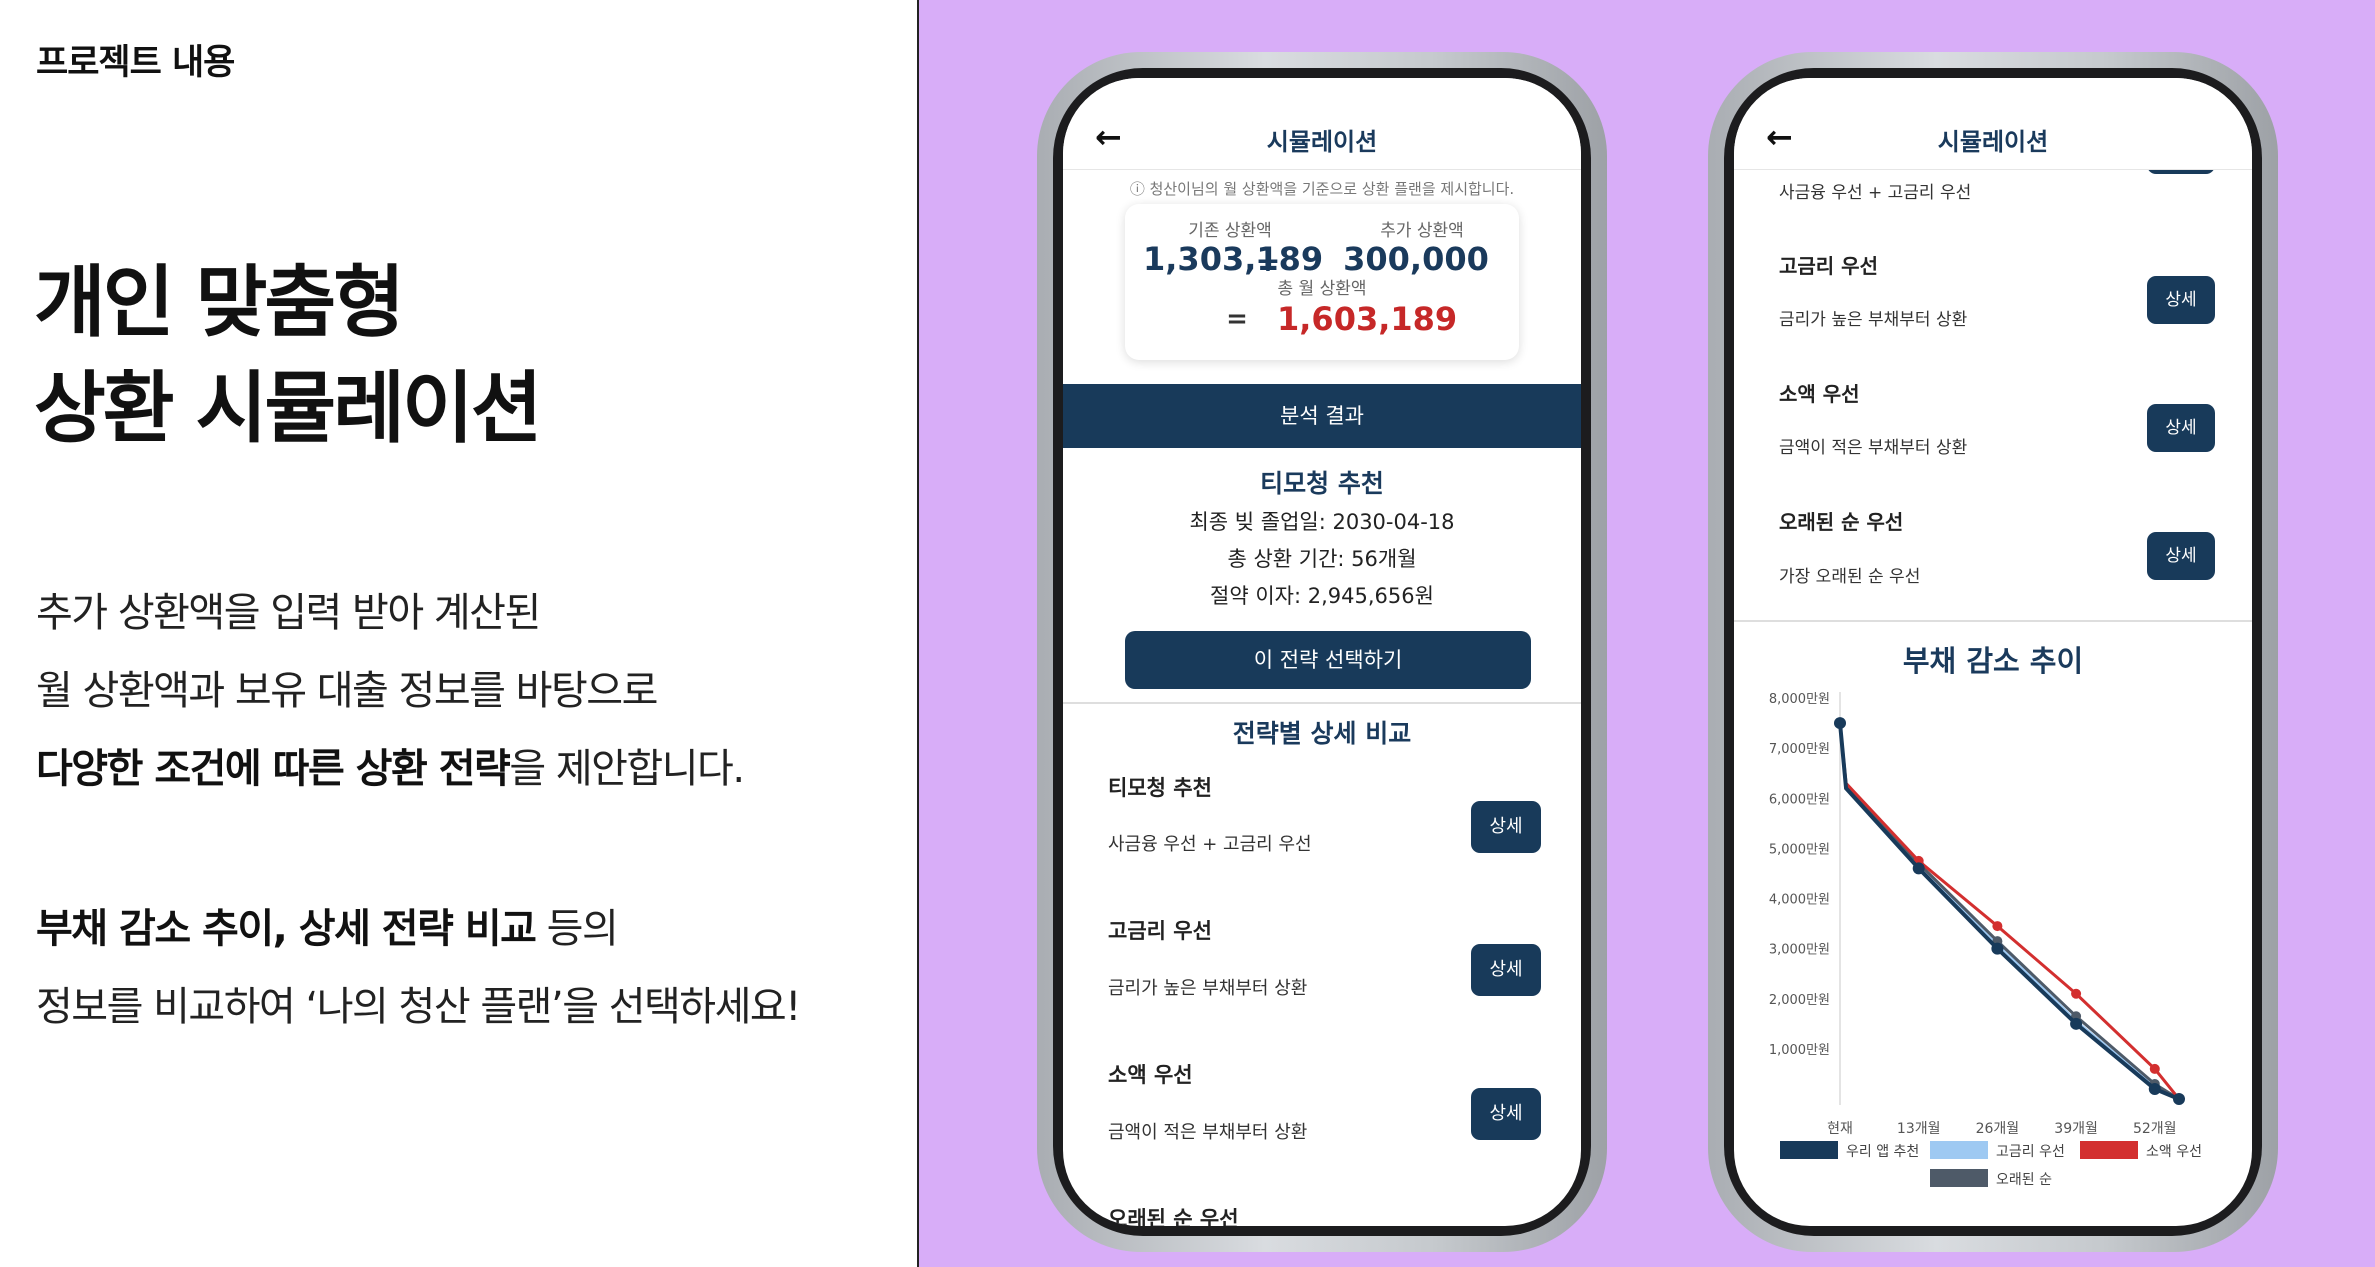  What do you see at coordinates (1416, 259) in the screenshot?
I see `extra-payment-value: 300,000` at bounding box center [1416, 259].